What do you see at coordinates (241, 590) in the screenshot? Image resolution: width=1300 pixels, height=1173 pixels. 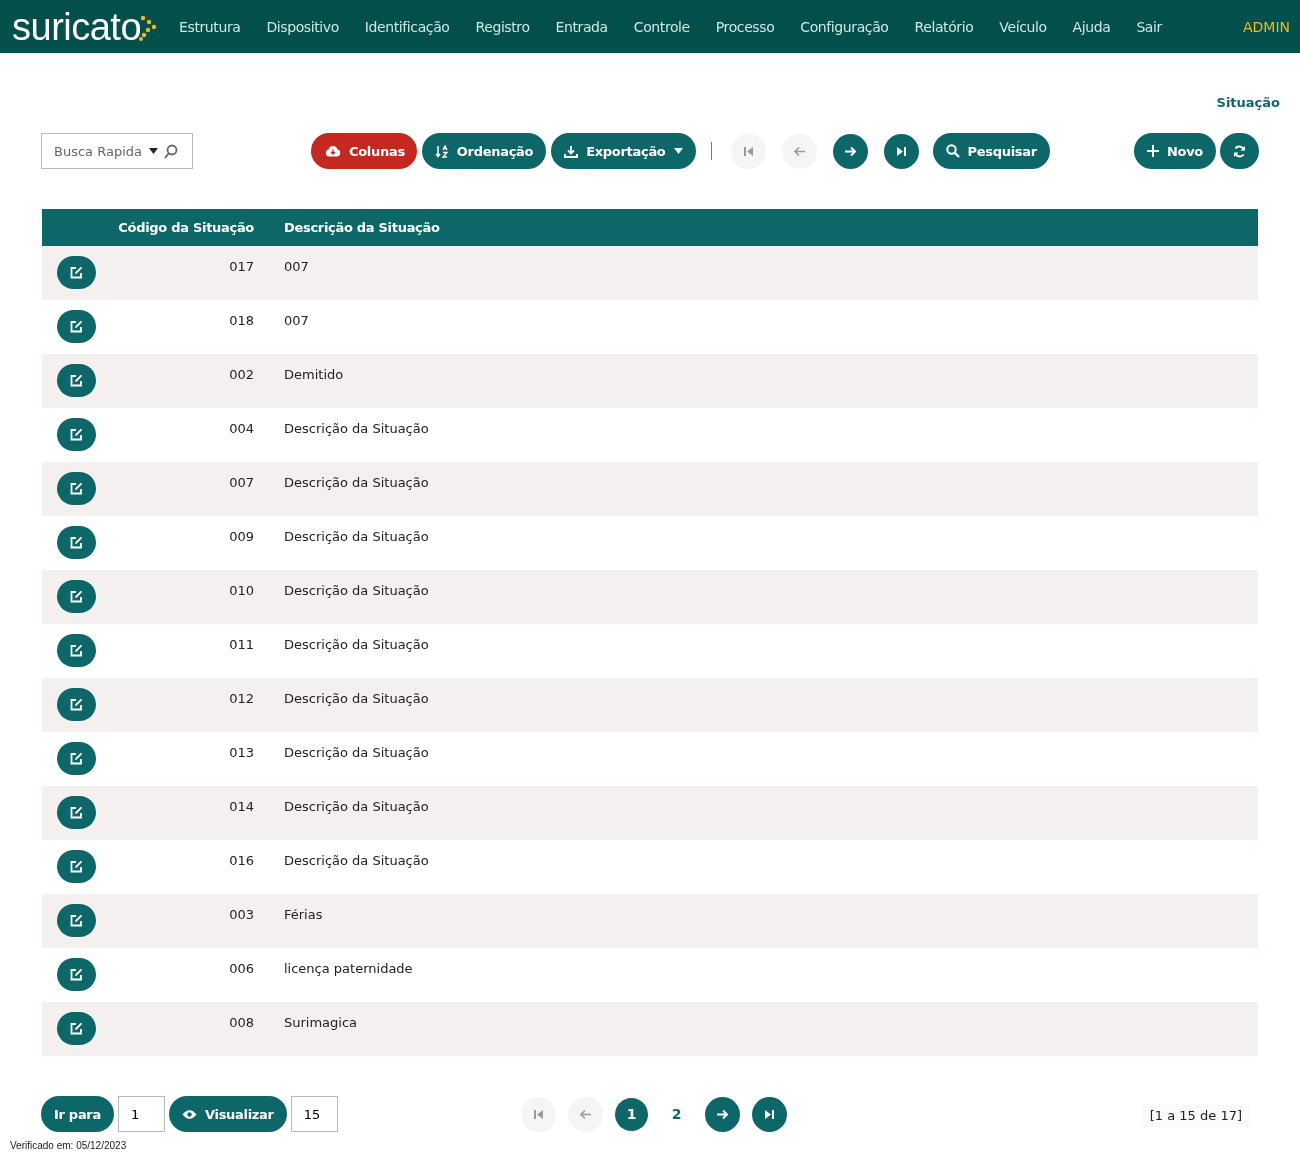 I see `table-cell-text: 010` at bounding box center [241, 590].